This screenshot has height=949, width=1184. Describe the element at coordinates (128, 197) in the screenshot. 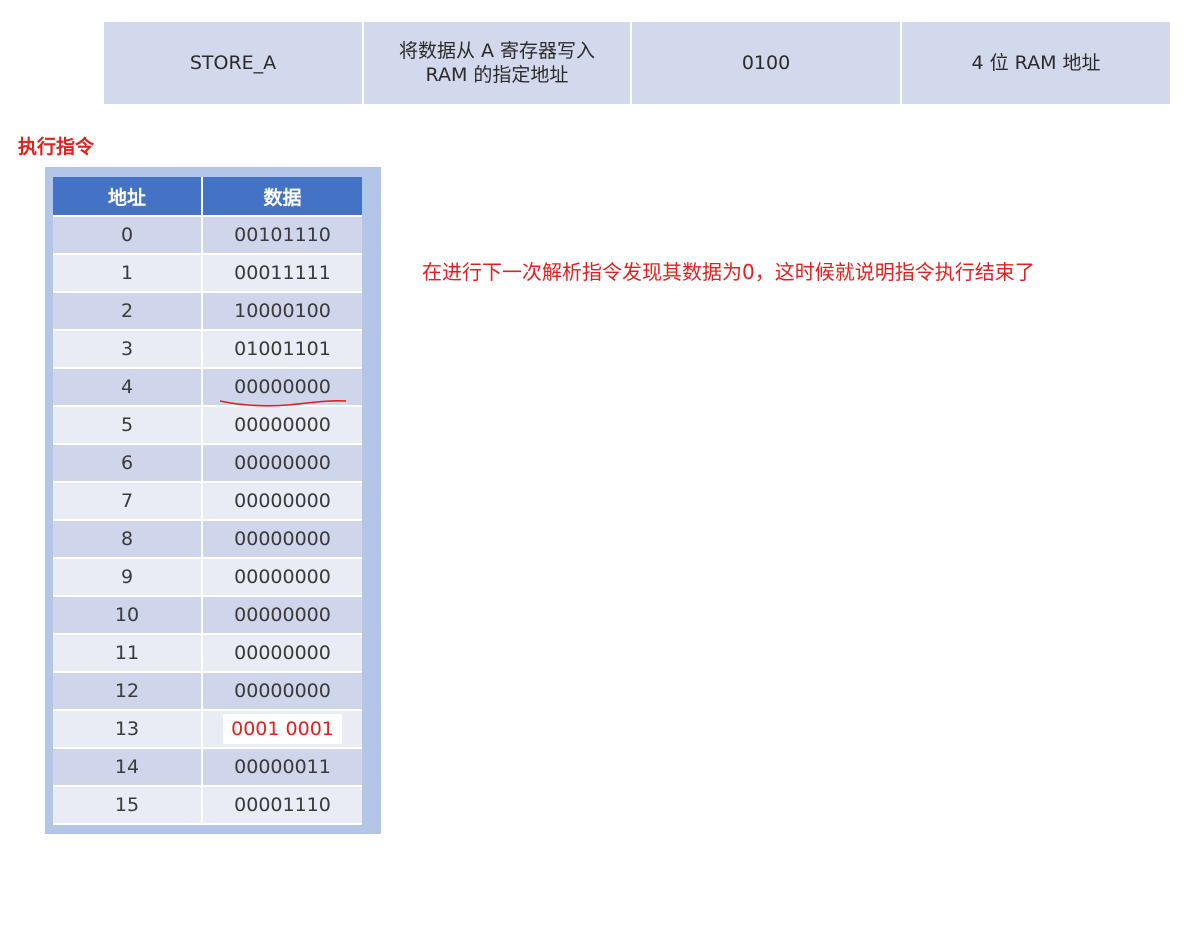

I see `address-column-header: 地址` at that location.